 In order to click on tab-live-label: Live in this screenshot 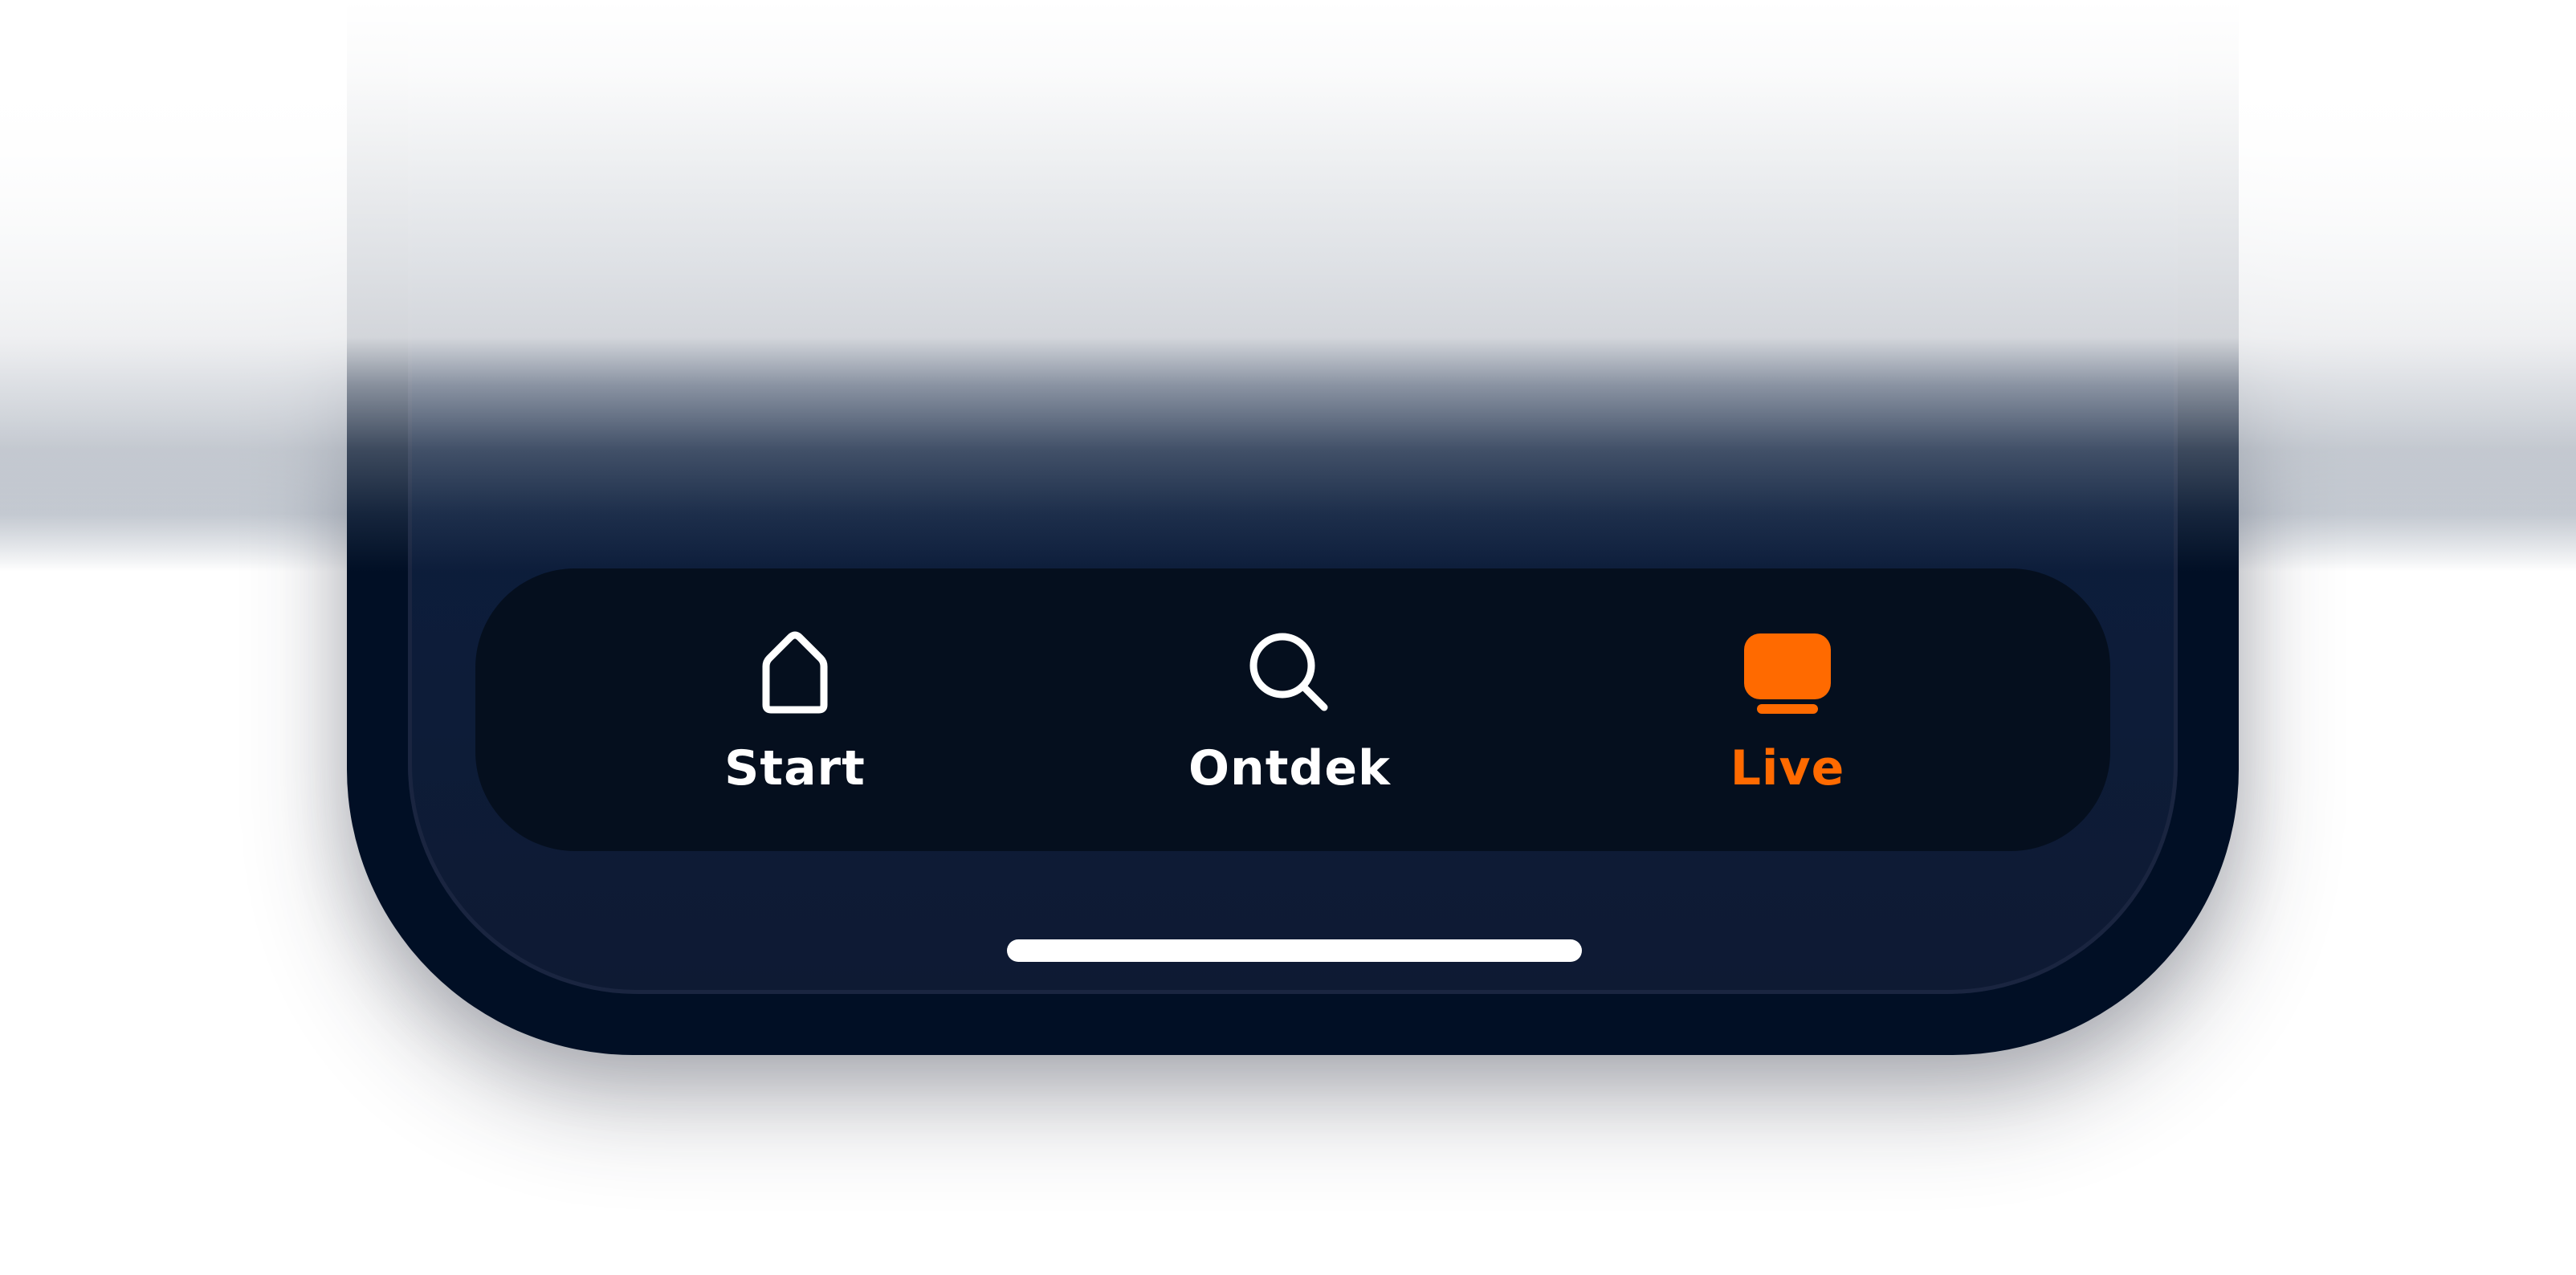, I will do `click(1788, 768)`.